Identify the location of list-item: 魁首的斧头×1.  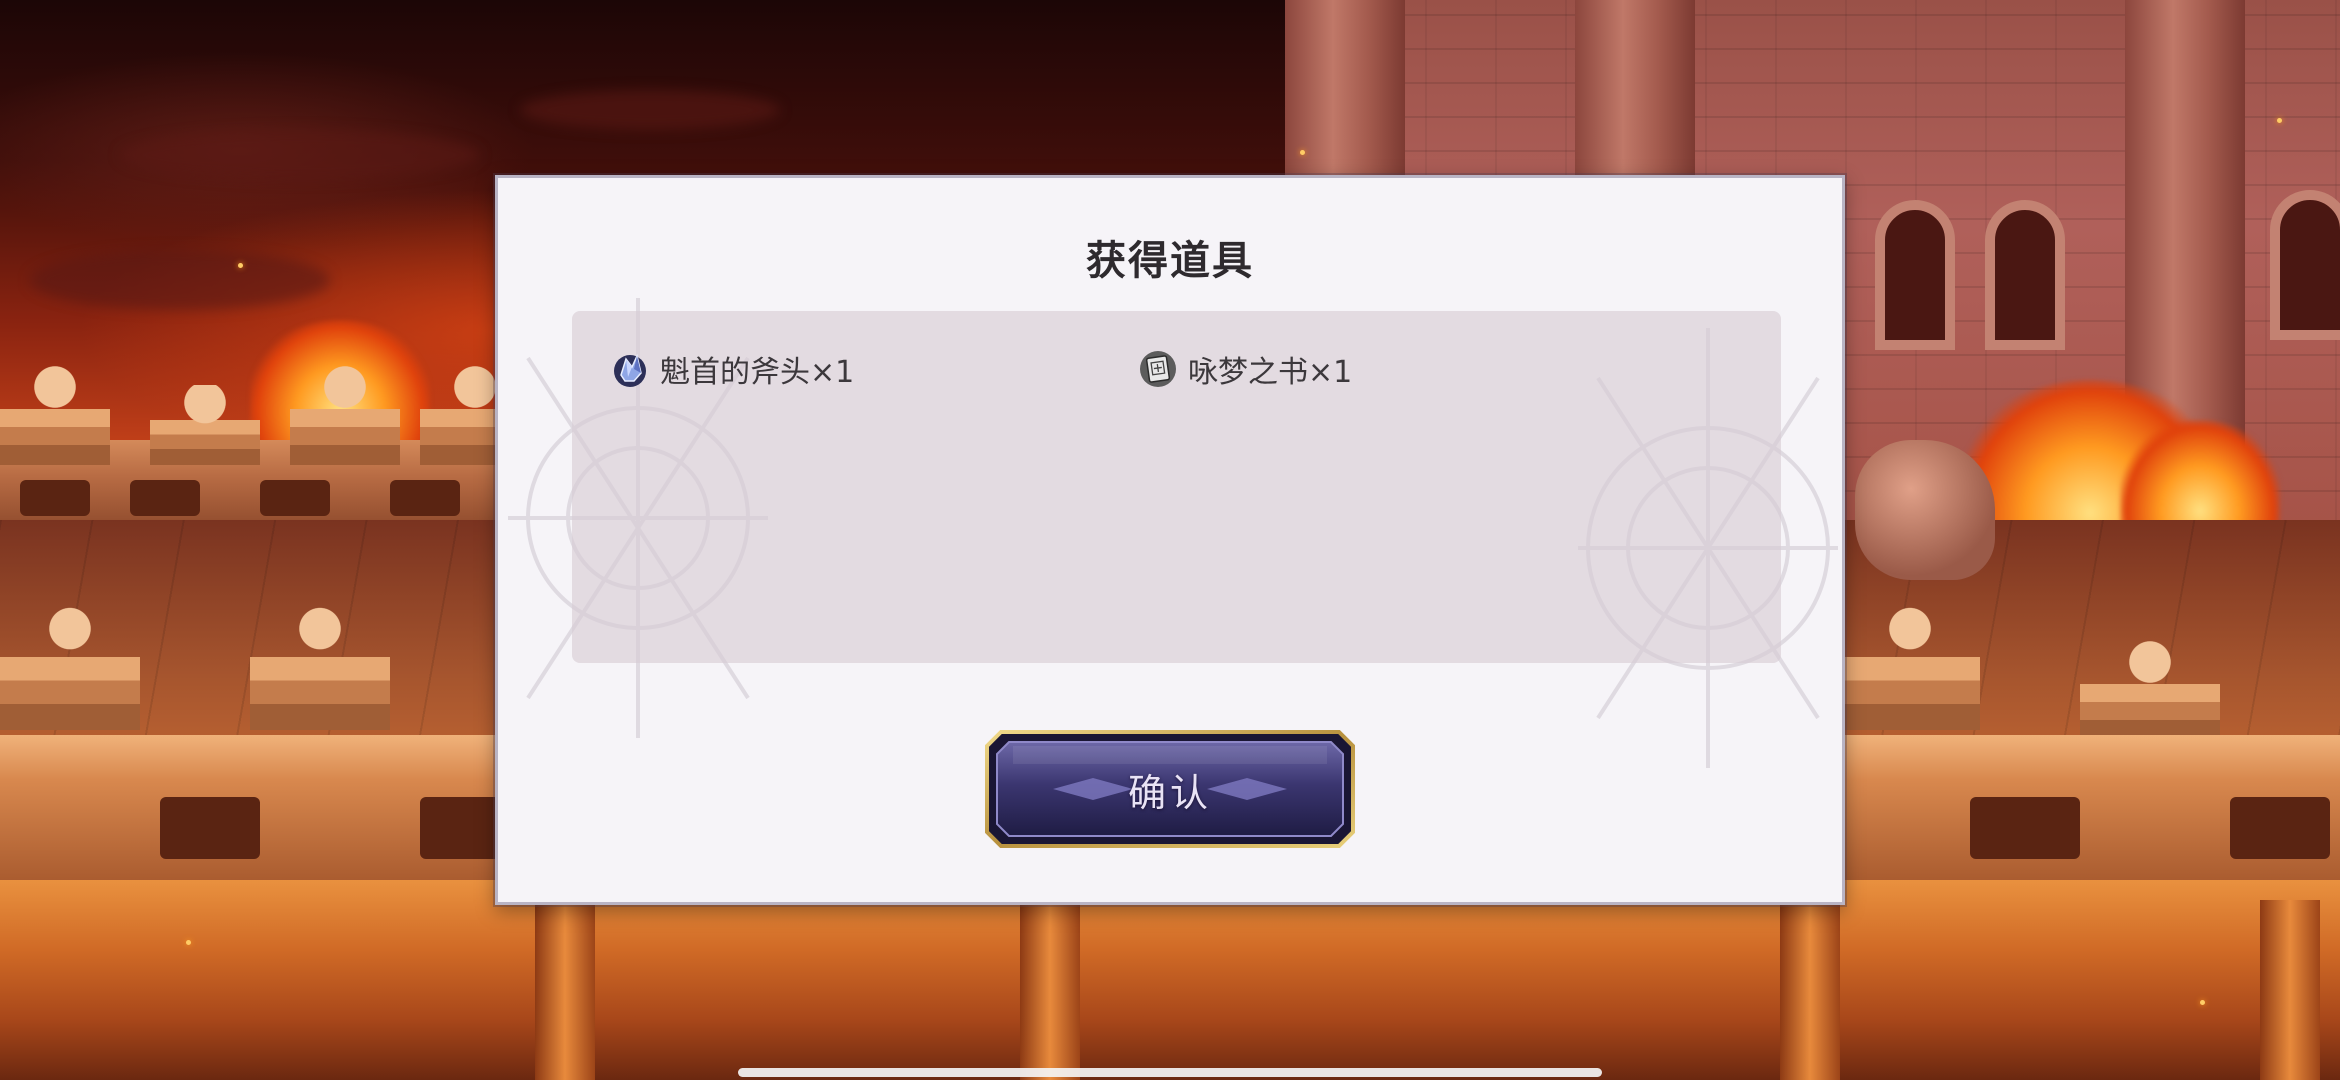
(732, 369).